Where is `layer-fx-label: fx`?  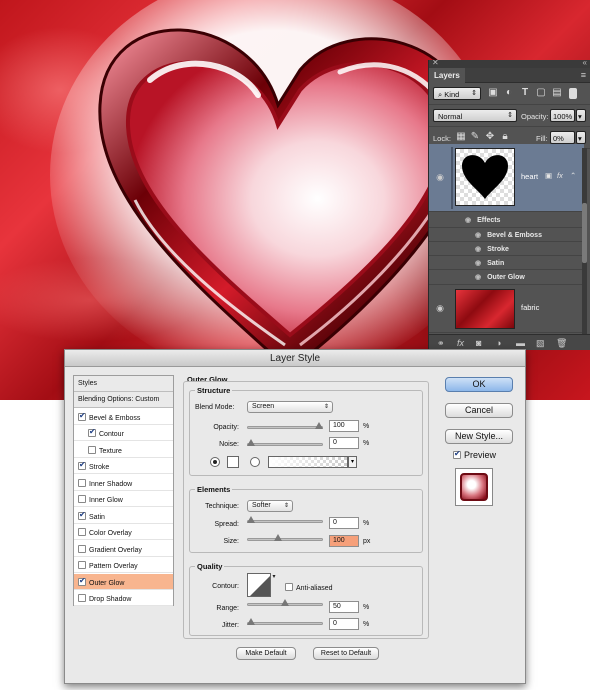 layer-fx-label: fx is located at coordinates (560, 175).